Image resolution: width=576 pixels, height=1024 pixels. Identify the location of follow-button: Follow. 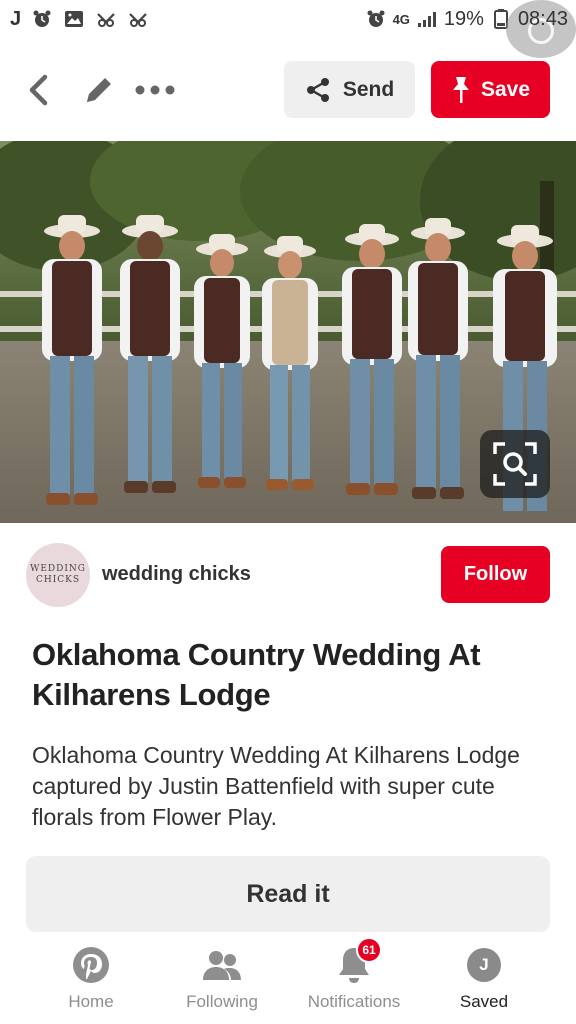
(495, 574).